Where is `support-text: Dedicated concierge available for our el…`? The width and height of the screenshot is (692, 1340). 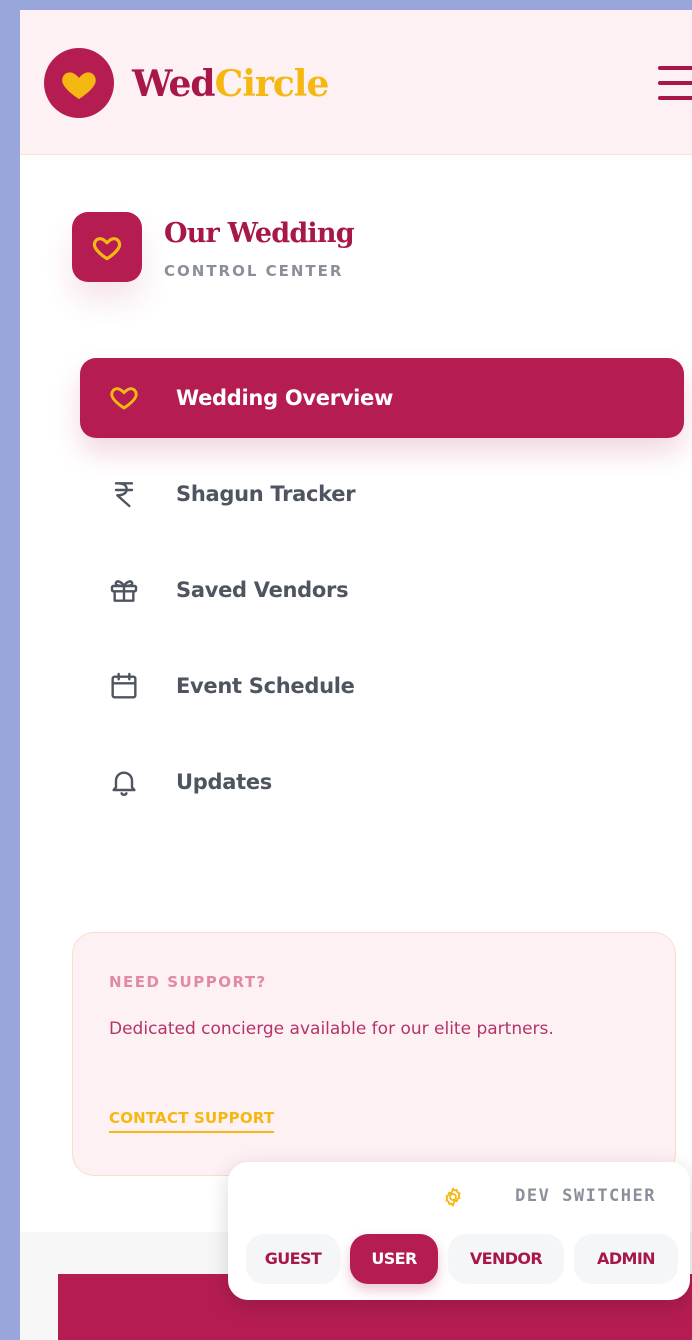
support-text: Dedicated concierge available for our el… is located at coordinates (331, 1029).